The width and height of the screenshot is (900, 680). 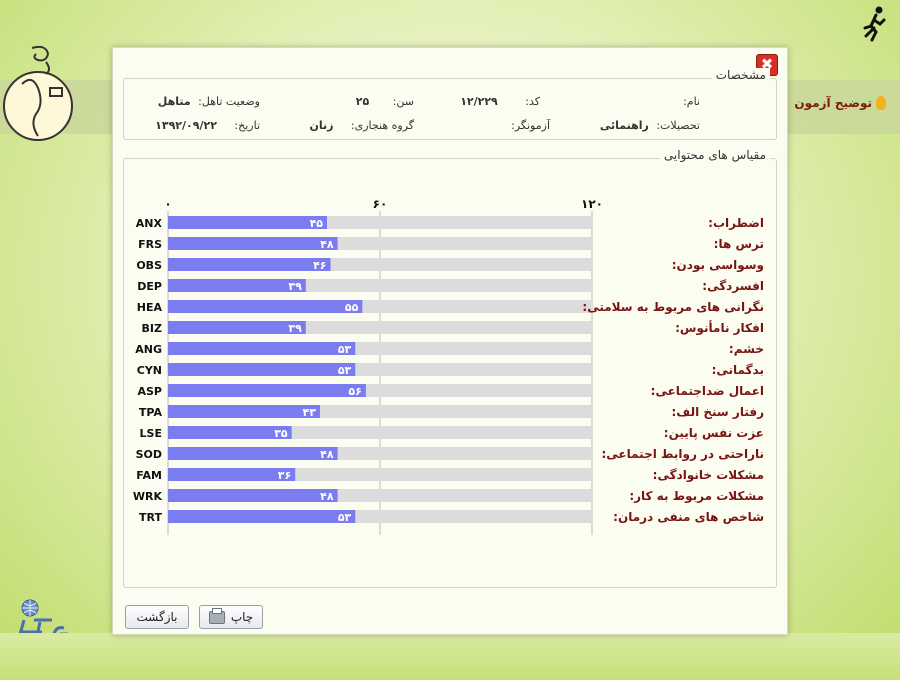 I want to click on category-code-label: DEP, so click(x=149, y=286).